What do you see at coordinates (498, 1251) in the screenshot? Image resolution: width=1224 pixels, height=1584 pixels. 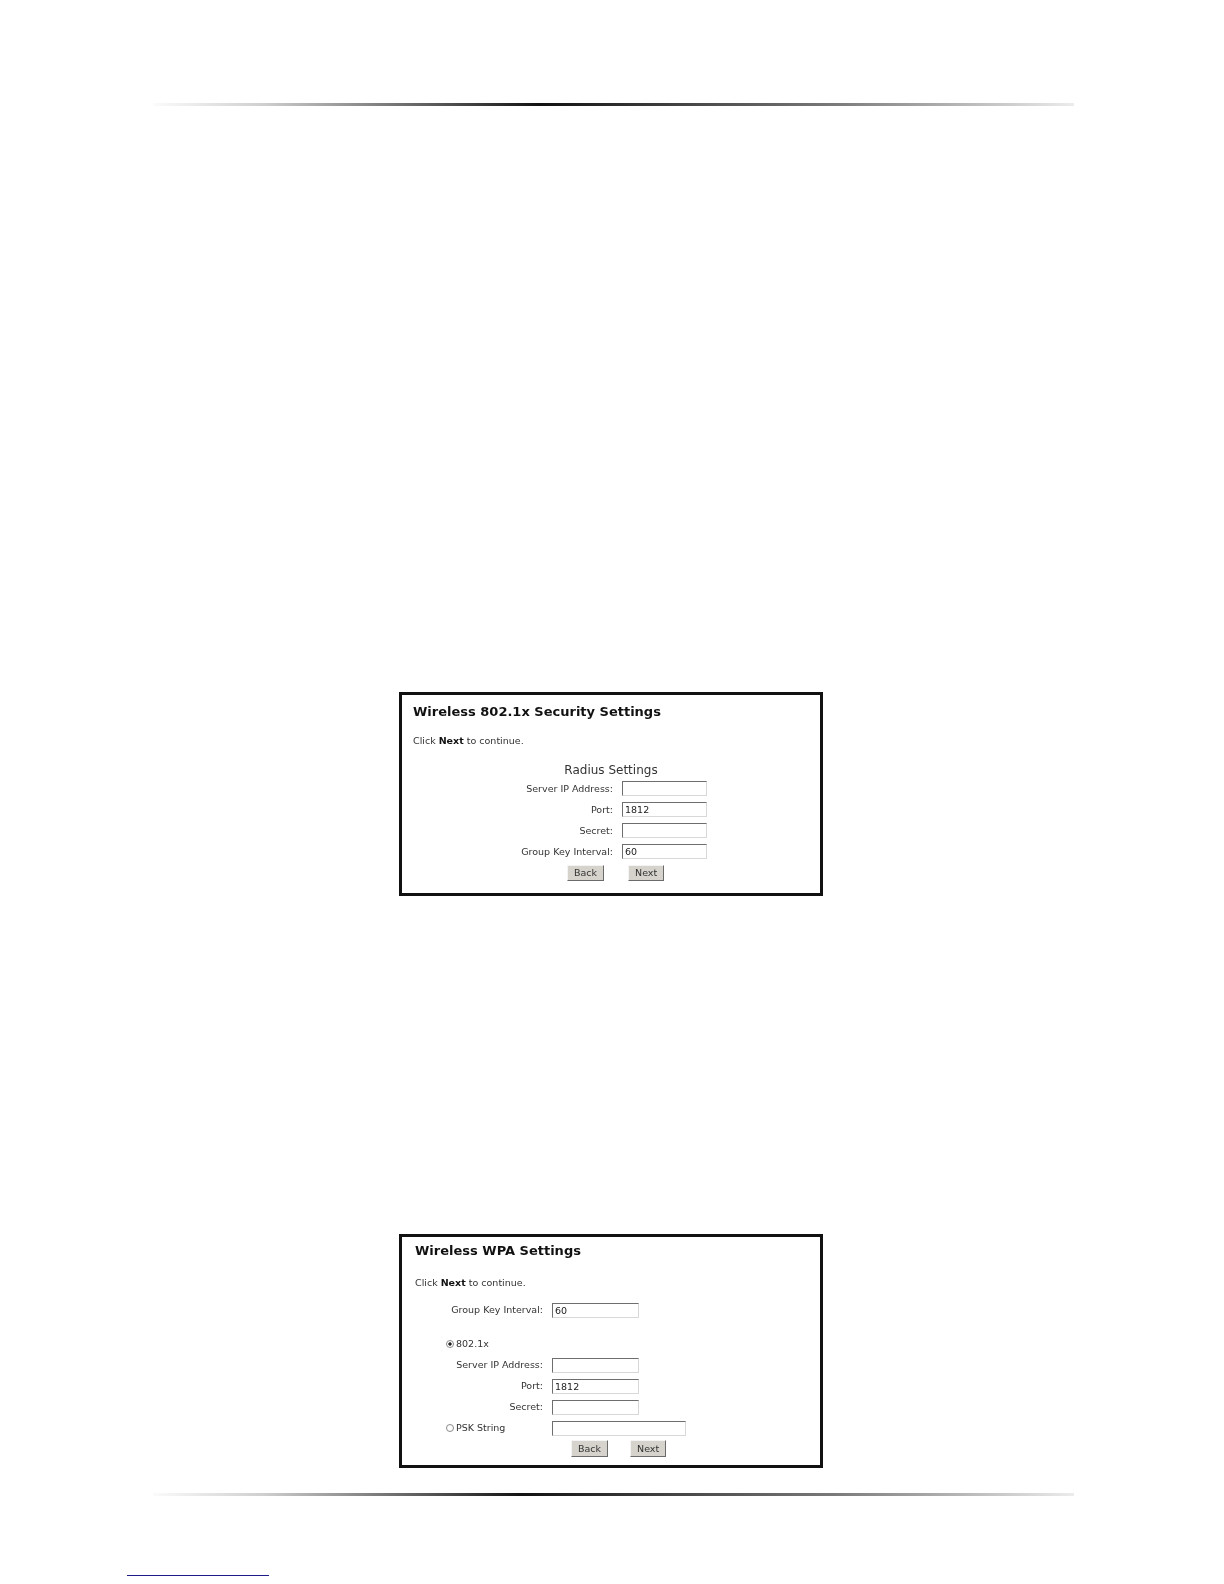 I see `panel-title: Wireless WPA Settings` at bounding box center [498, 1251].